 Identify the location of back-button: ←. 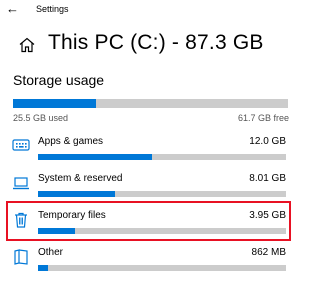
(12, 9).